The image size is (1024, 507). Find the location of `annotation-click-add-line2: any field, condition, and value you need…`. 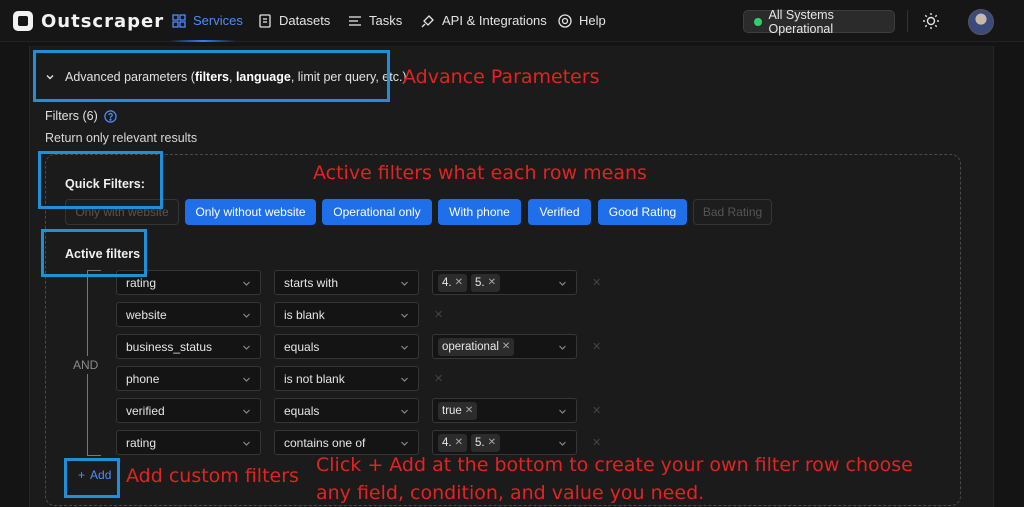

annotation-click-add-line2: any field, condition, and value you need… is located at coordinates (510, 493).